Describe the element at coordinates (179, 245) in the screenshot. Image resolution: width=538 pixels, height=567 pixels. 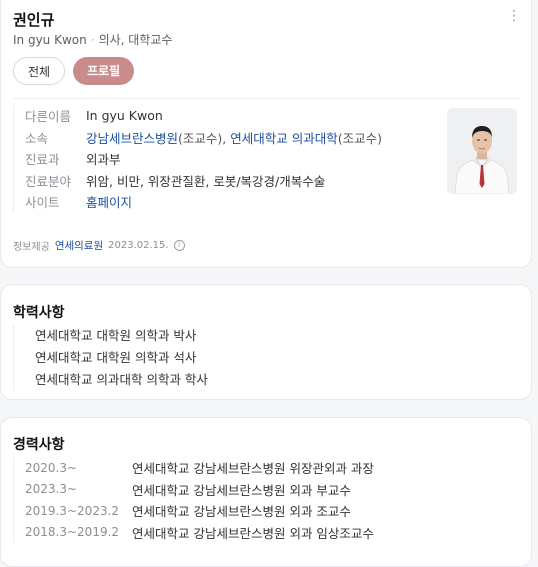
I see `info-icon: i` at that location.